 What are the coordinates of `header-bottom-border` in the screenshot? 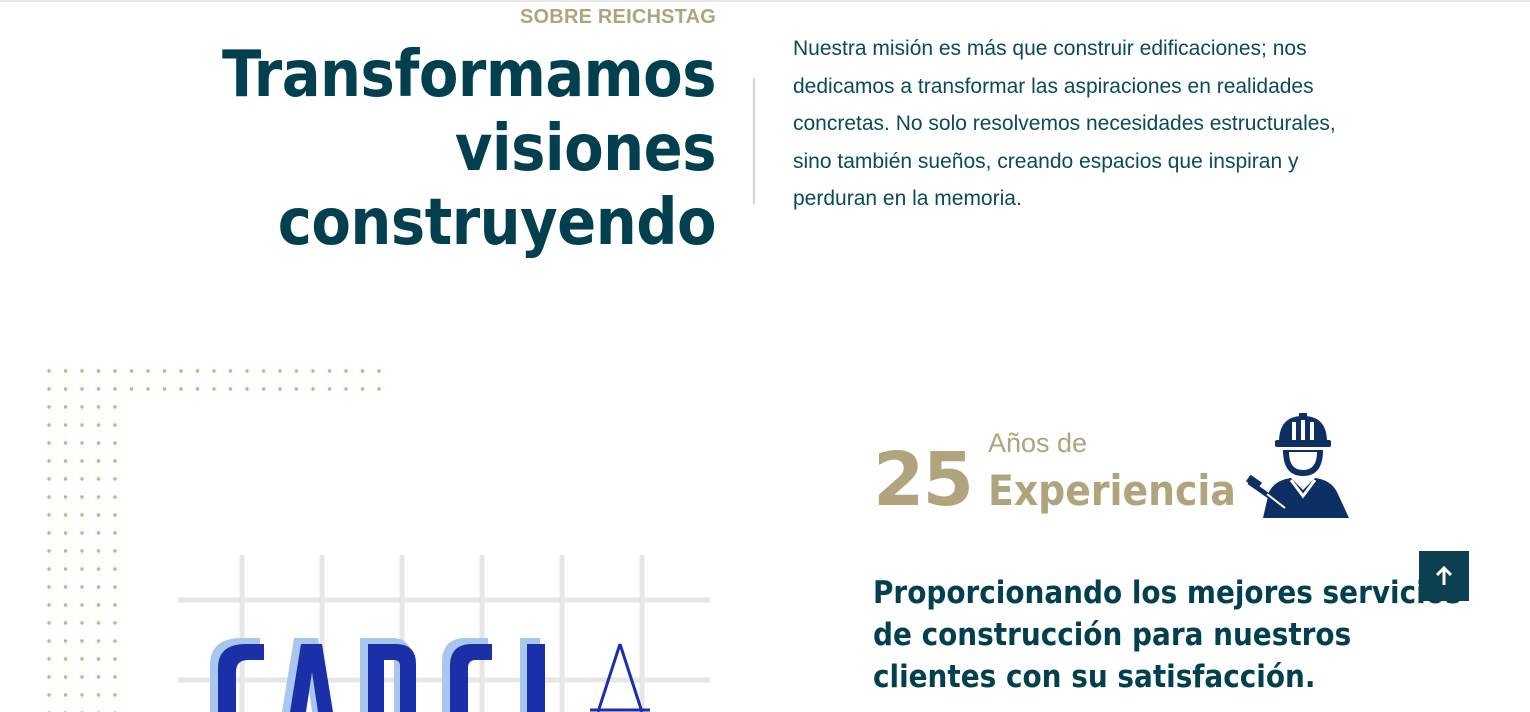 It's located at (765, 1).